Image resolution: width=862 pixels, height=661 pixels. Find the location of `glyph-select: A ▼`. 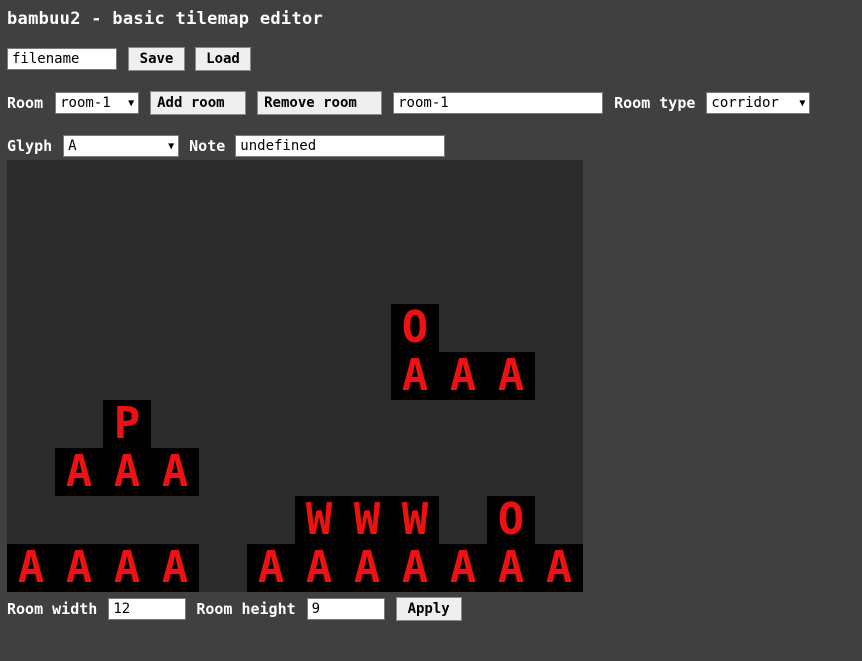

glyph-select: A ▼ is located at coordinates (121, 146).